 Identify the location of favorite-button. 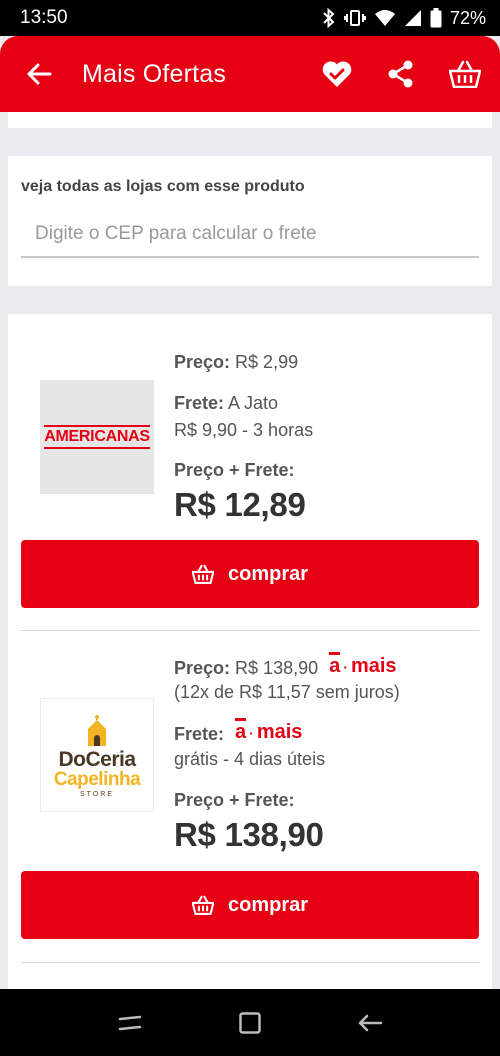
(337, 74).